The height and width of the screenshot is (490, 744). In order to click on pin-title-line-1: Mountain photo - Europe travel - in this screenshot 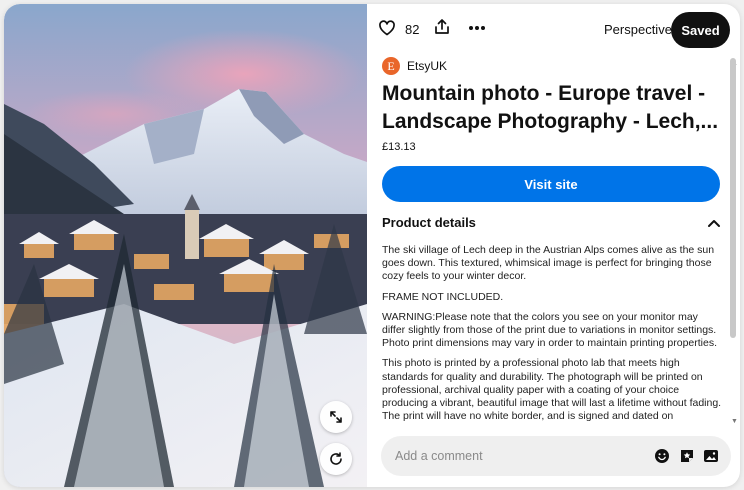, I will do `click(544, 93)`.